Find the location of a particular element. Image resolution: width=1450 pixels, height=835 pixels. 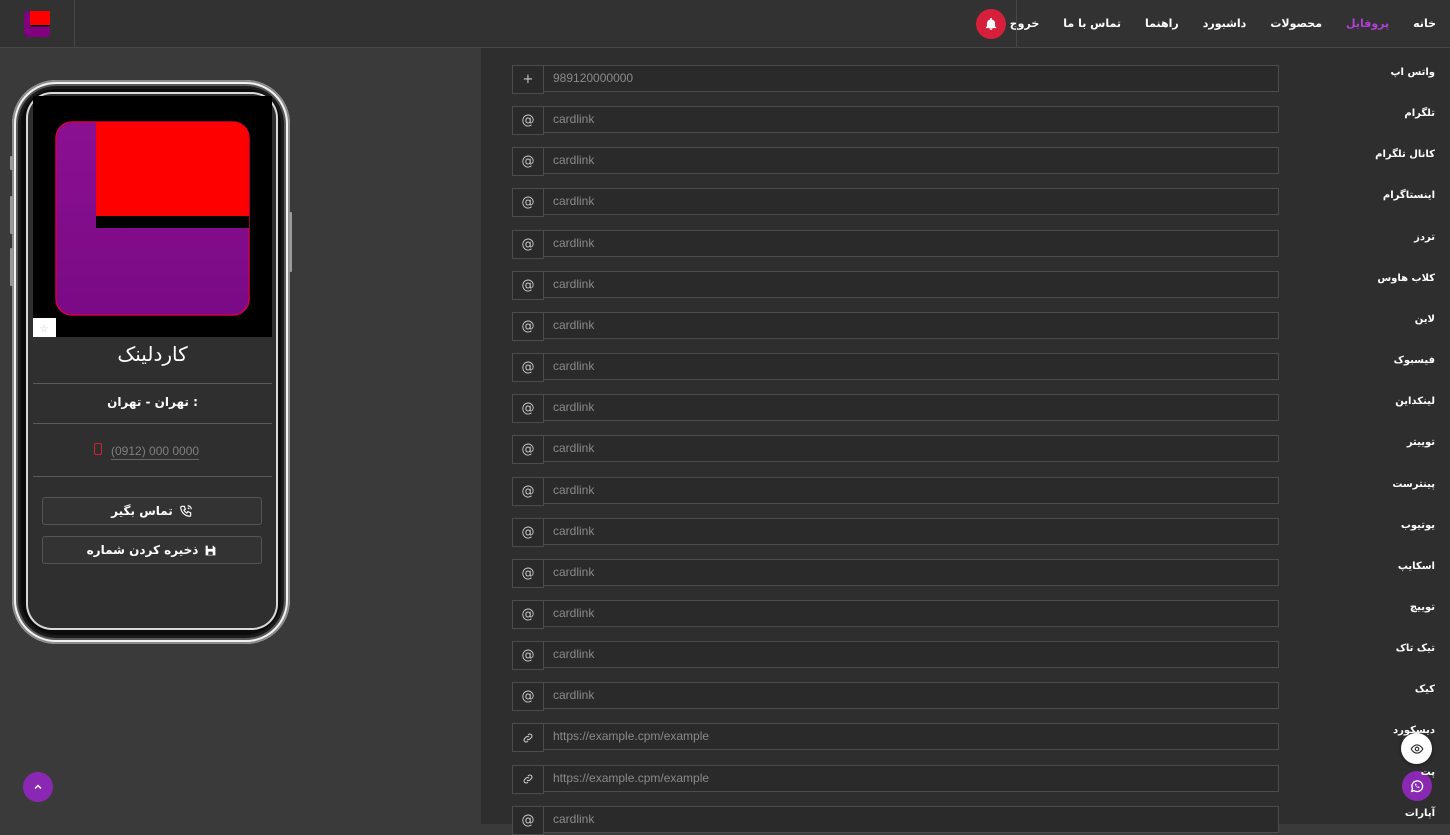

nav-item: تماس با ما is located at coordinates (1092, 23).